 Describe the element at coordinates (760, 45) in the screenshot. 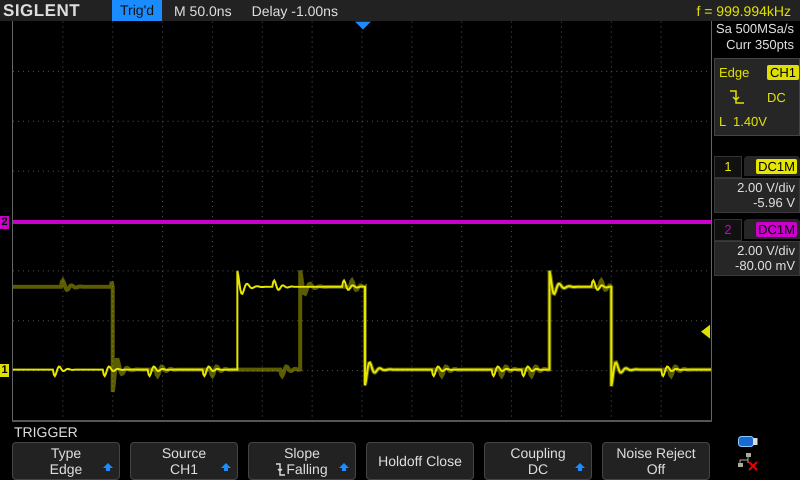

I see `memory-depth: Curr 350pts` at that location.